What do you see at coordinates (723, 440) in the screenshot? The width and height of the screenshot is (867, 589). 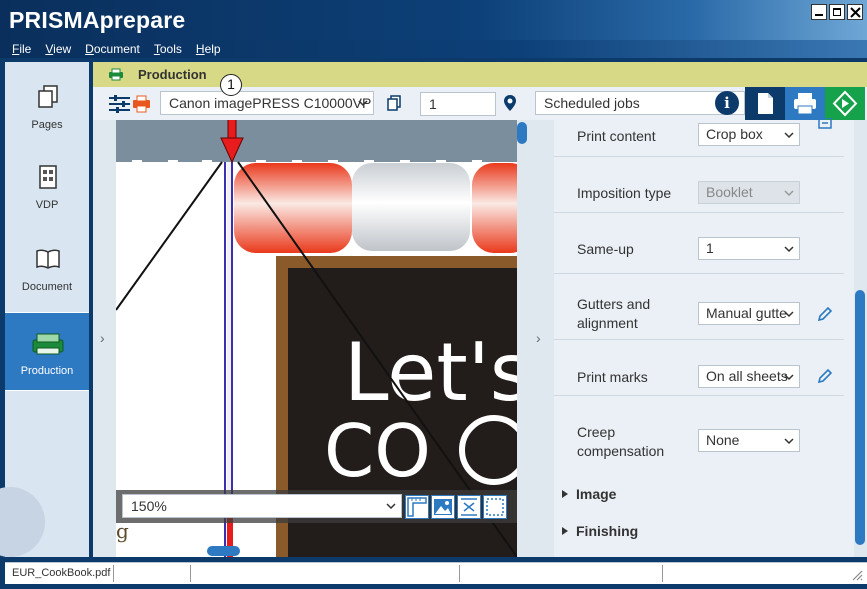 I see `creep-value: None` at bounding box center [723, 440].